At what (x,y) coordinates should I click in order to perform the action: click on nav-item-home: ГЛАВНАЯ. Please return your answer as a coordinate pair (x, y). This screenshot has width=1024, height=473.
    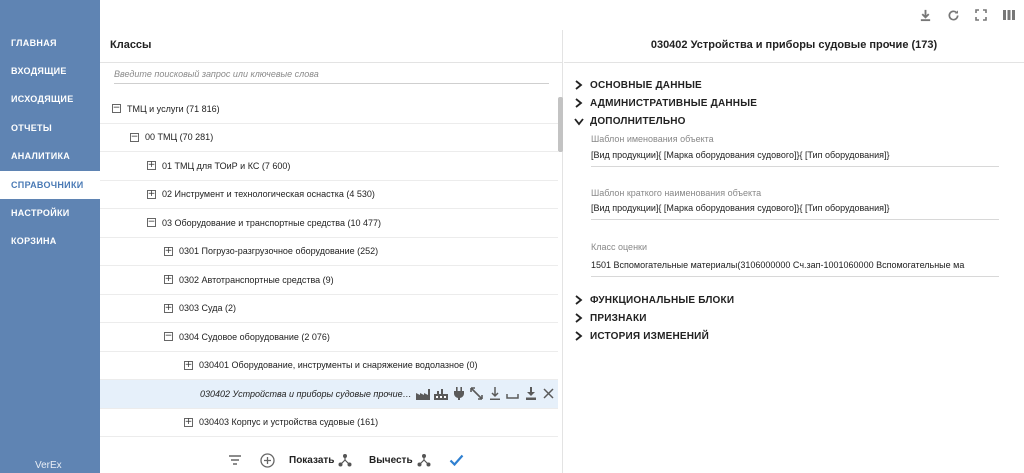
    Looking at the image, I should click on (50, 43).